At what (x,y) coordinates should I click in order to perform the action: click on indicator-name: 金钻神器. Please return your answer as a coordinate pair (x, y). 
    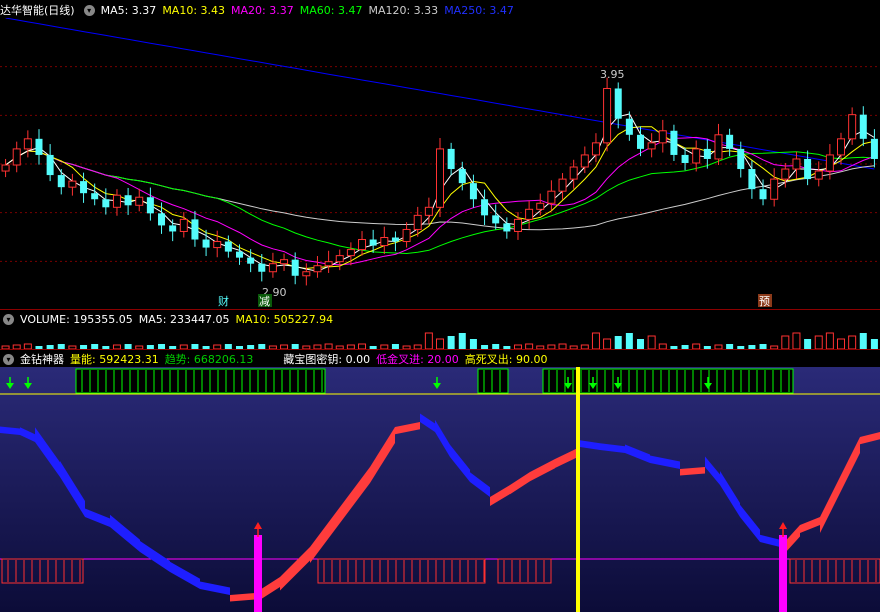
    Looking at the image, I should click on (42, 359).